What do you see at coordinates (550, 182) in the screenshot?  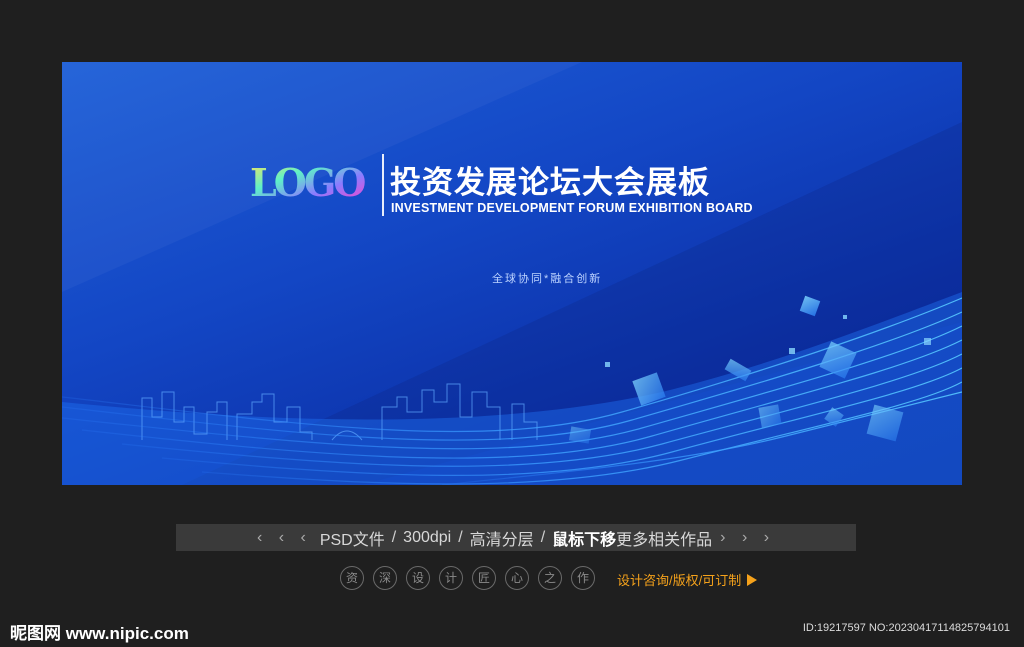 I see `board-title-cn: 投资发展论坛大会展板` at bounding box center [550, 182].